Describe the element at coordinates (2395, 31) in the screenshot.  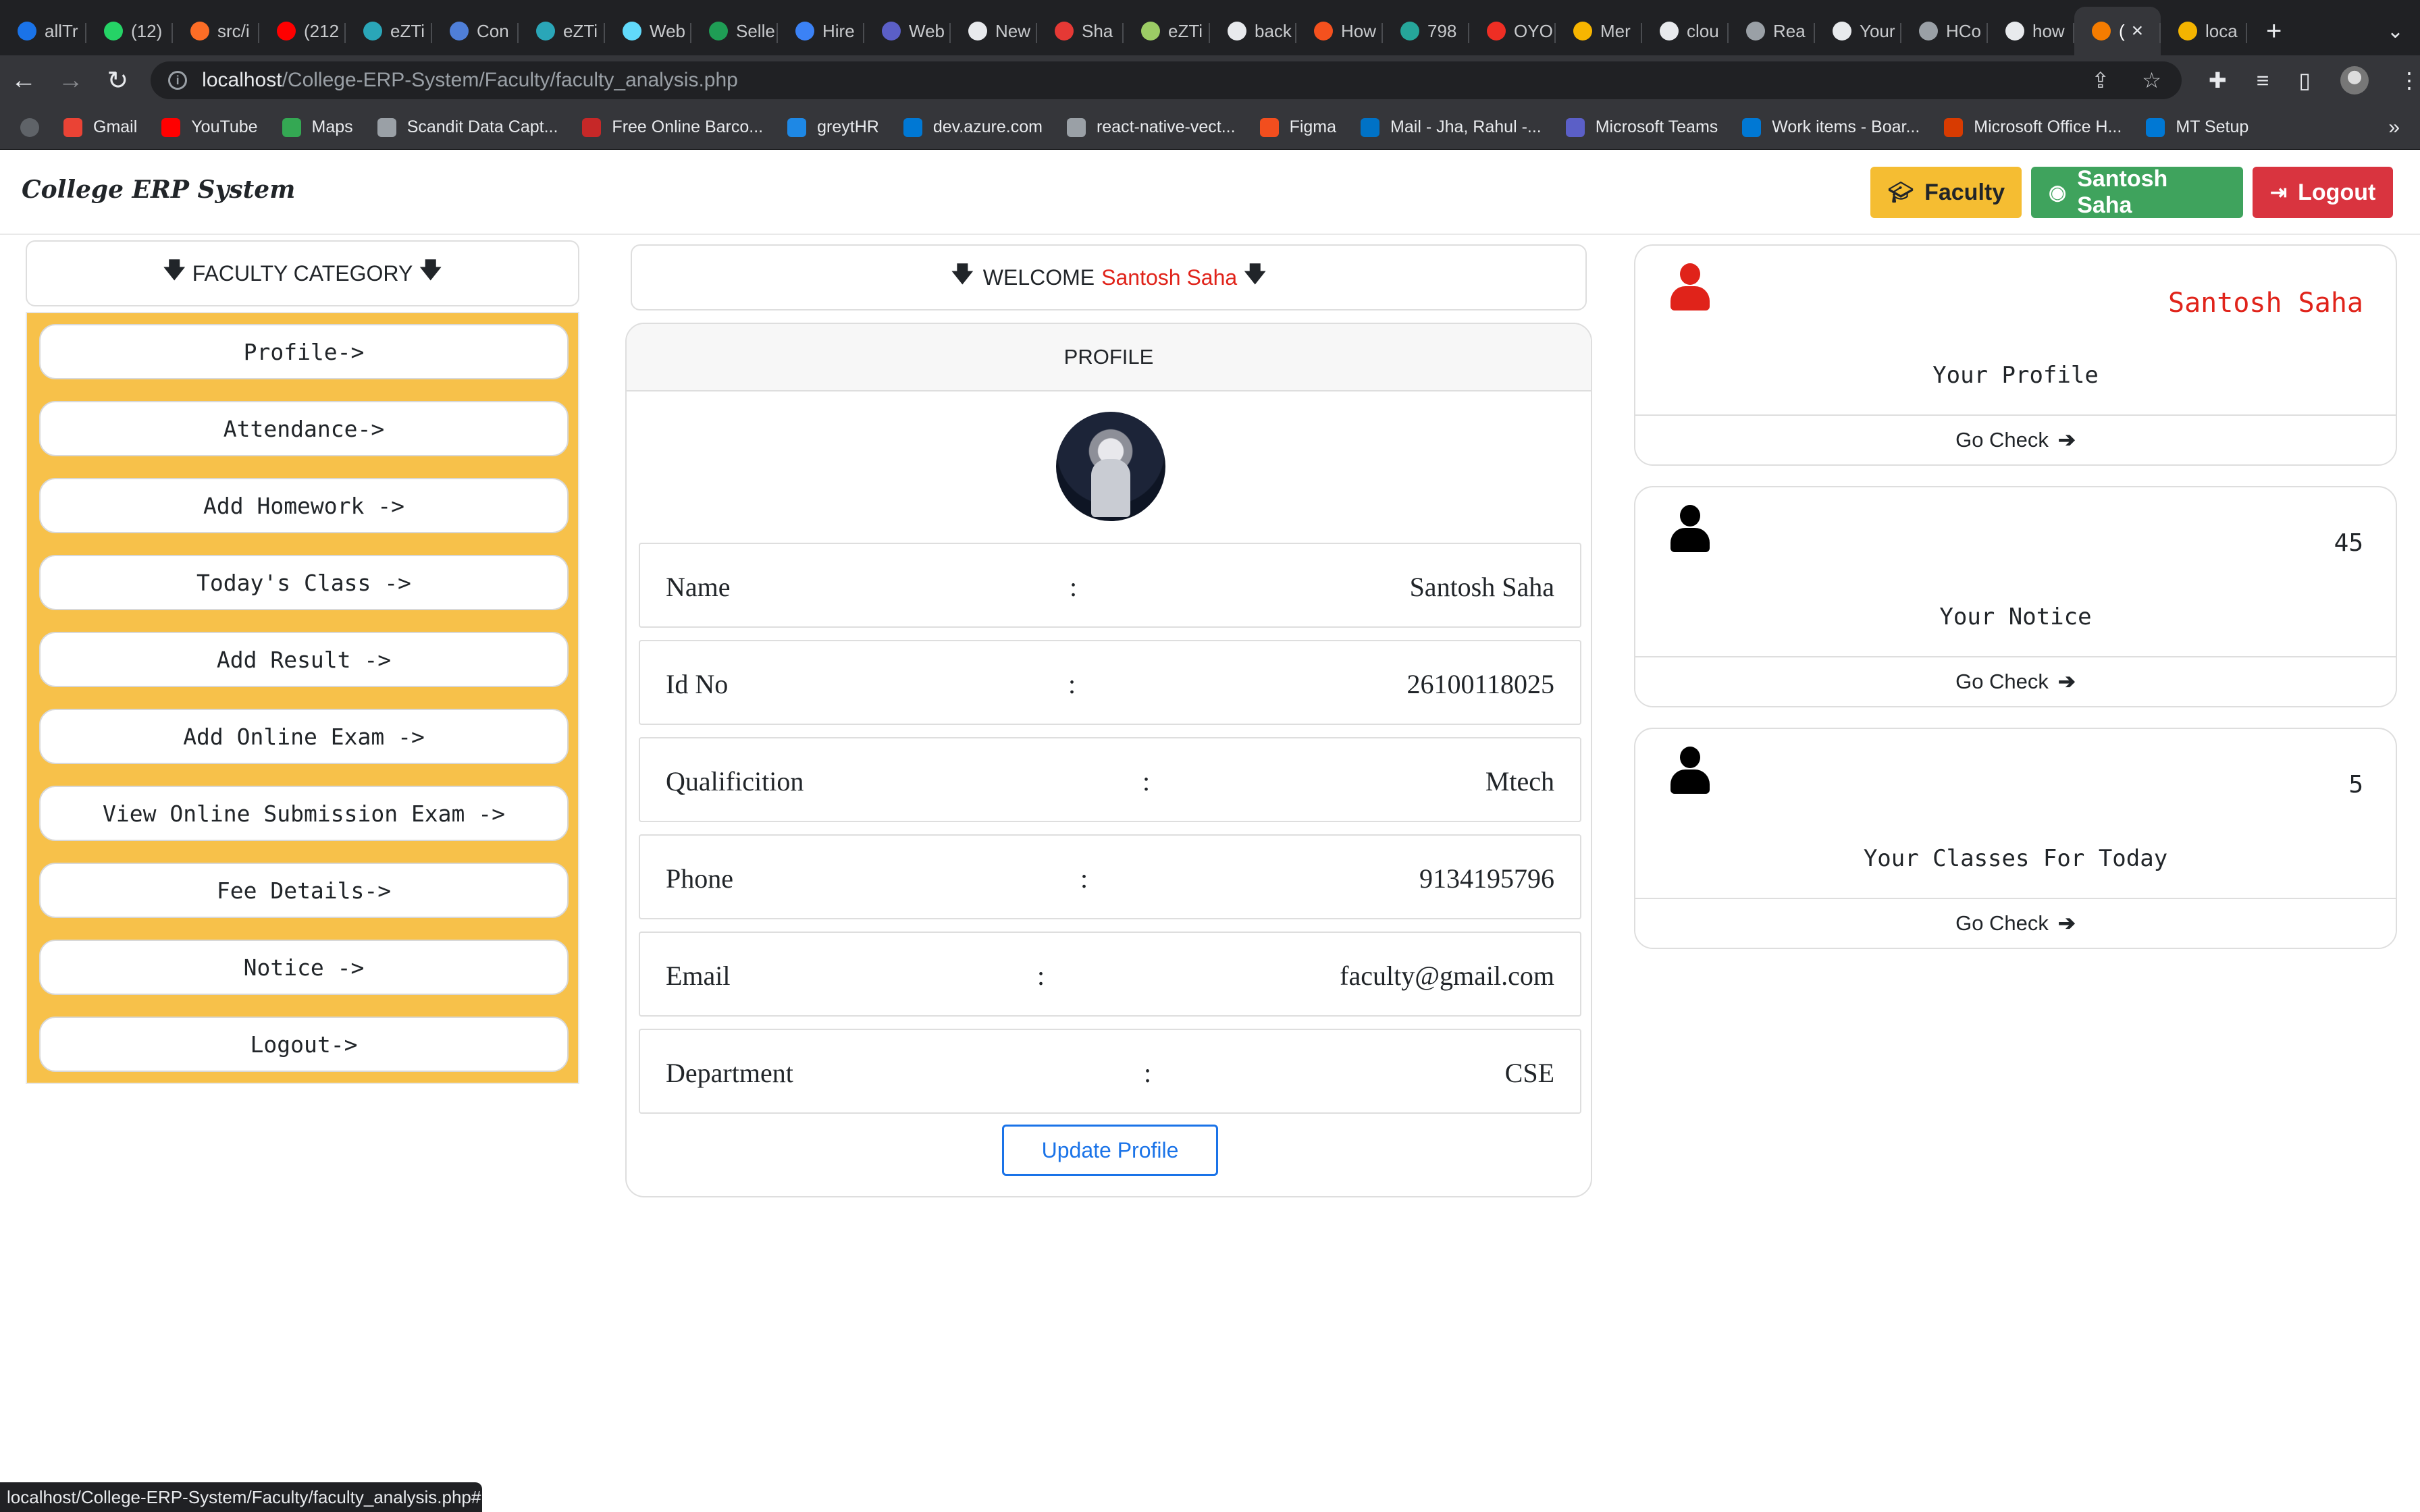
I see `tab-search-icon: ⌄` at that location.